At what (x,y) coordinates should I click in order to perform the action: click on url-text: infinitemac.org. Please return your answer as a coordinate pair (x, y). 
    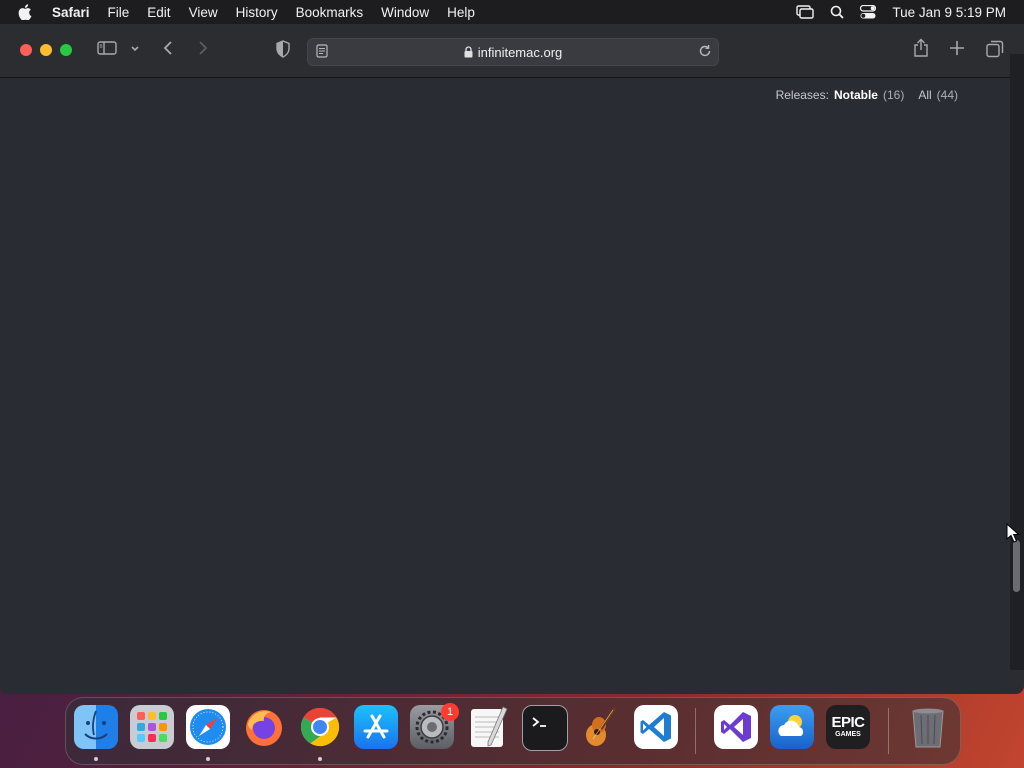
    Looking at the image, I should click on (520, 52).